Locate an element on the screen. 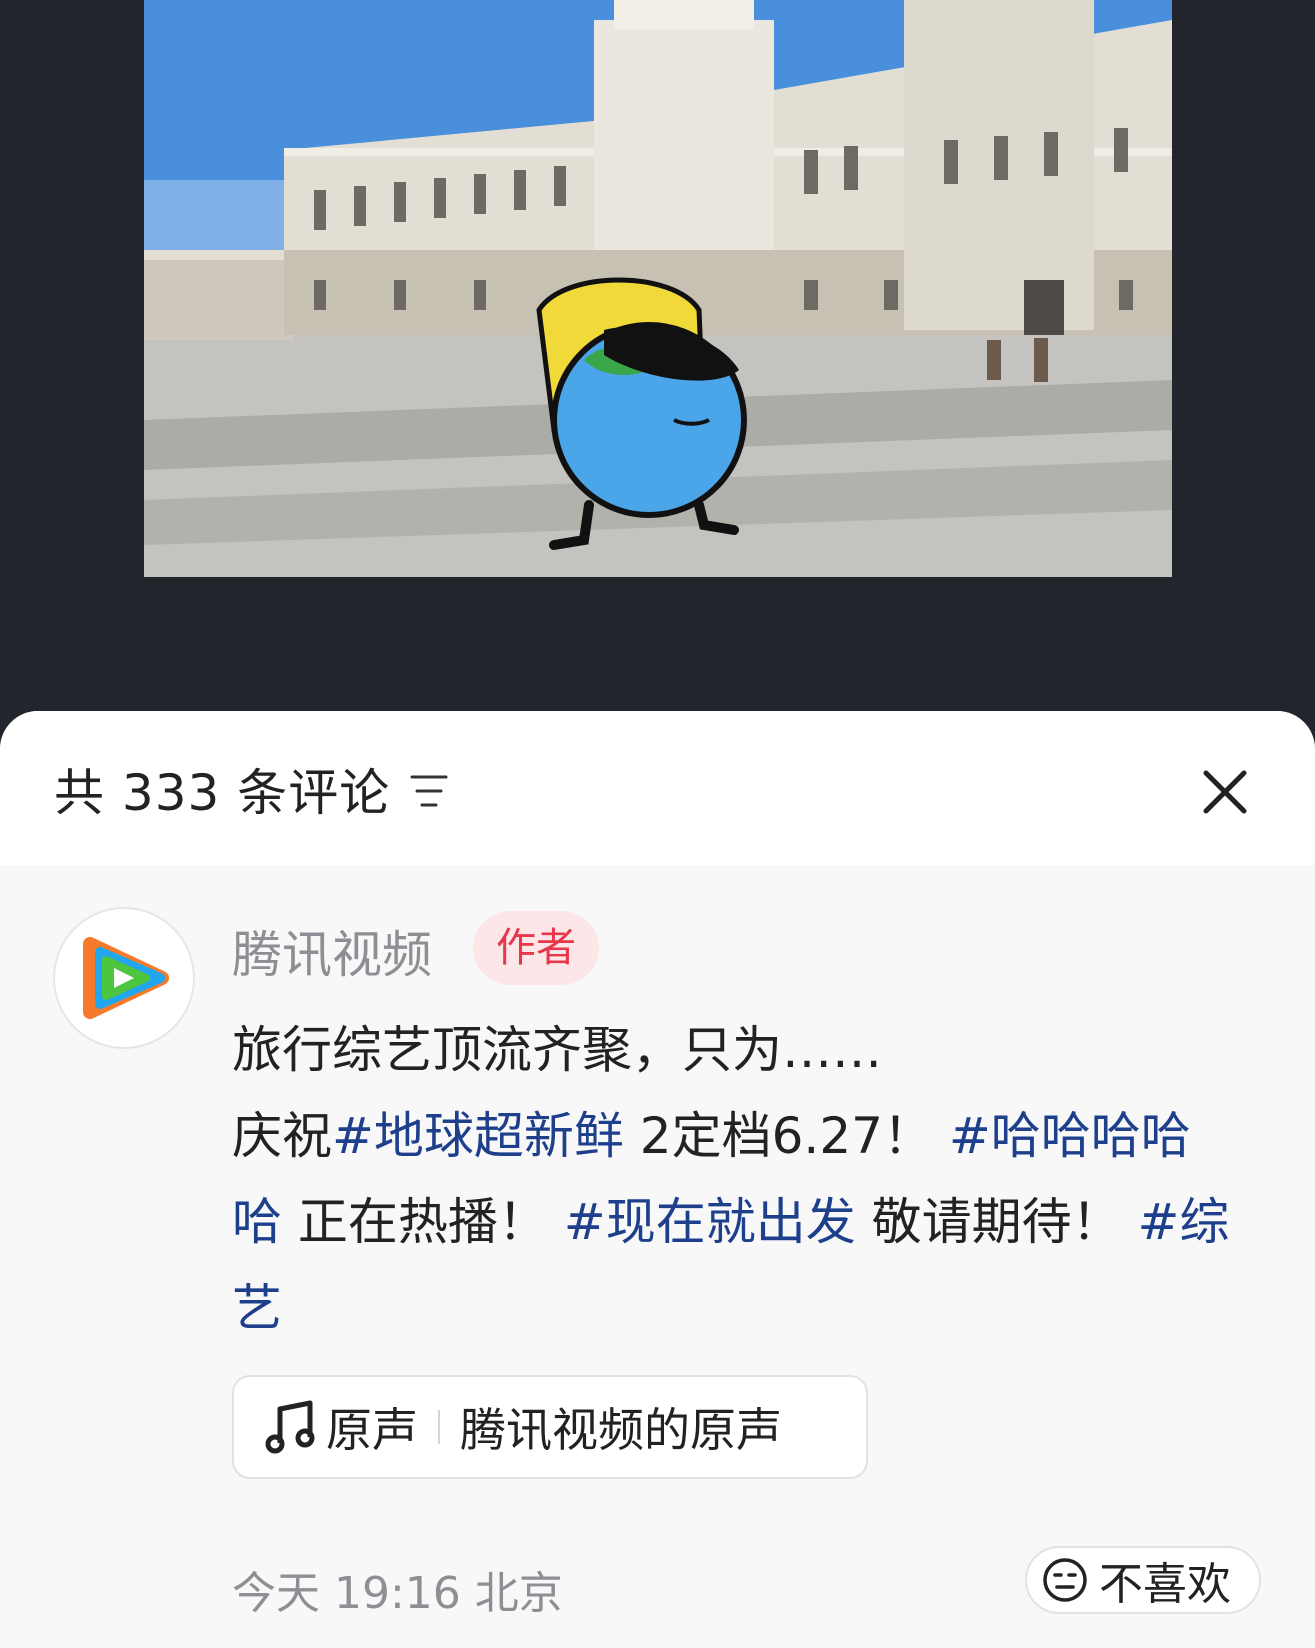  avatar is located at coordinates (124, 978).